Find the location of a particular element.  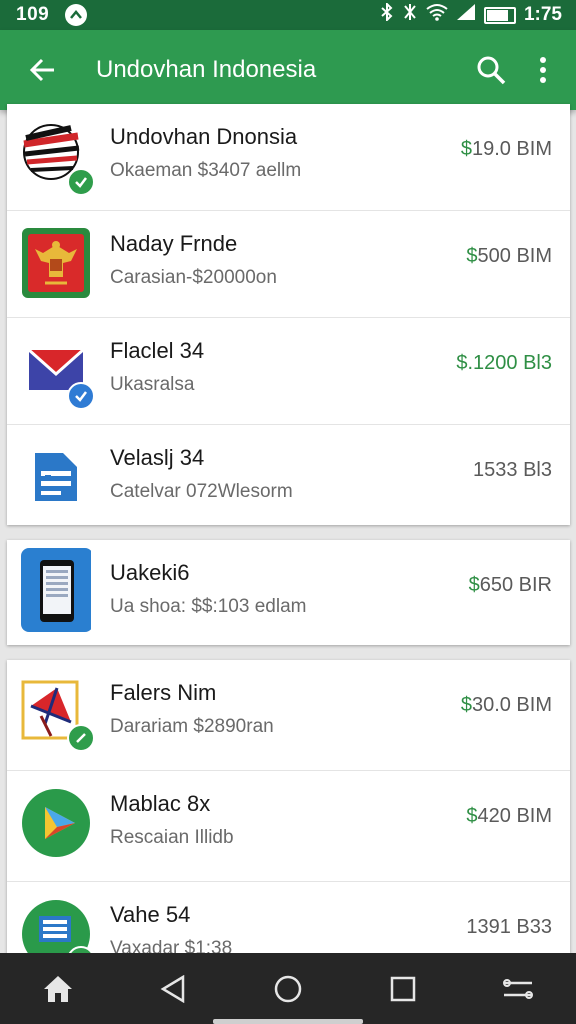

triangle-back-icon is located at coordinates (172, 988).